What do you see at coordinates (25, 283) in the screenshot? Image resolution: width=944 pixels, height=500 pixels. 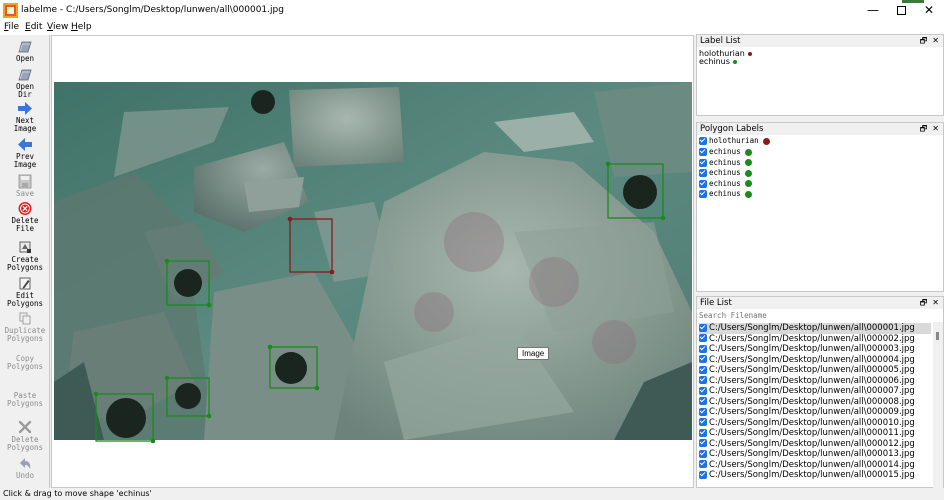 I see `edit-pencil-icon` at bounding box center [25, 283].